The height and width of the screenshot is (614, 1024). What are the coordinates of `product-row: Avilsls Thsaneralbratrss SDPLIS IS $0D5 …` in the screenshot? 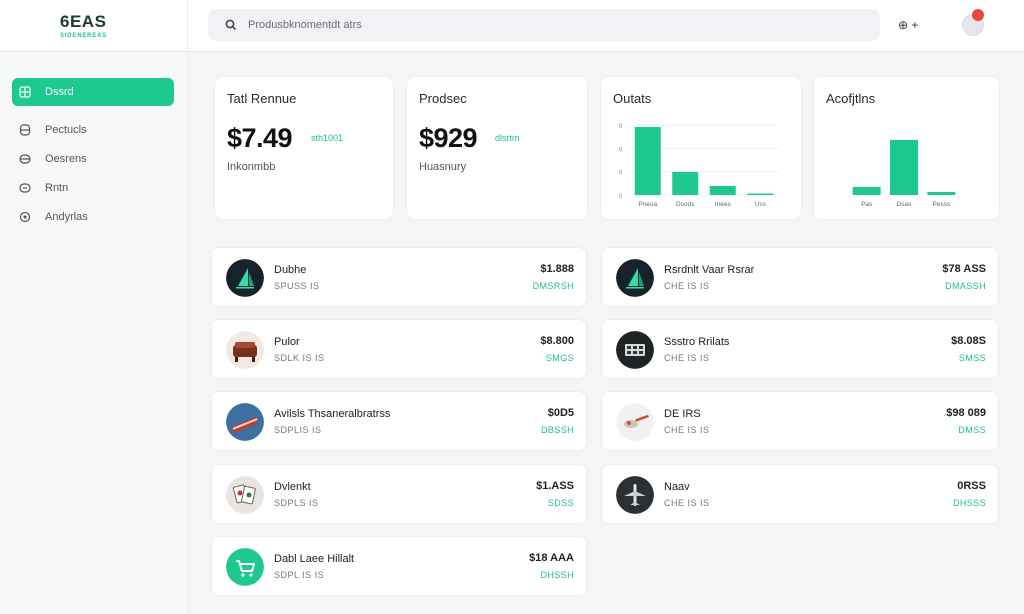 It's located at (399, 421).